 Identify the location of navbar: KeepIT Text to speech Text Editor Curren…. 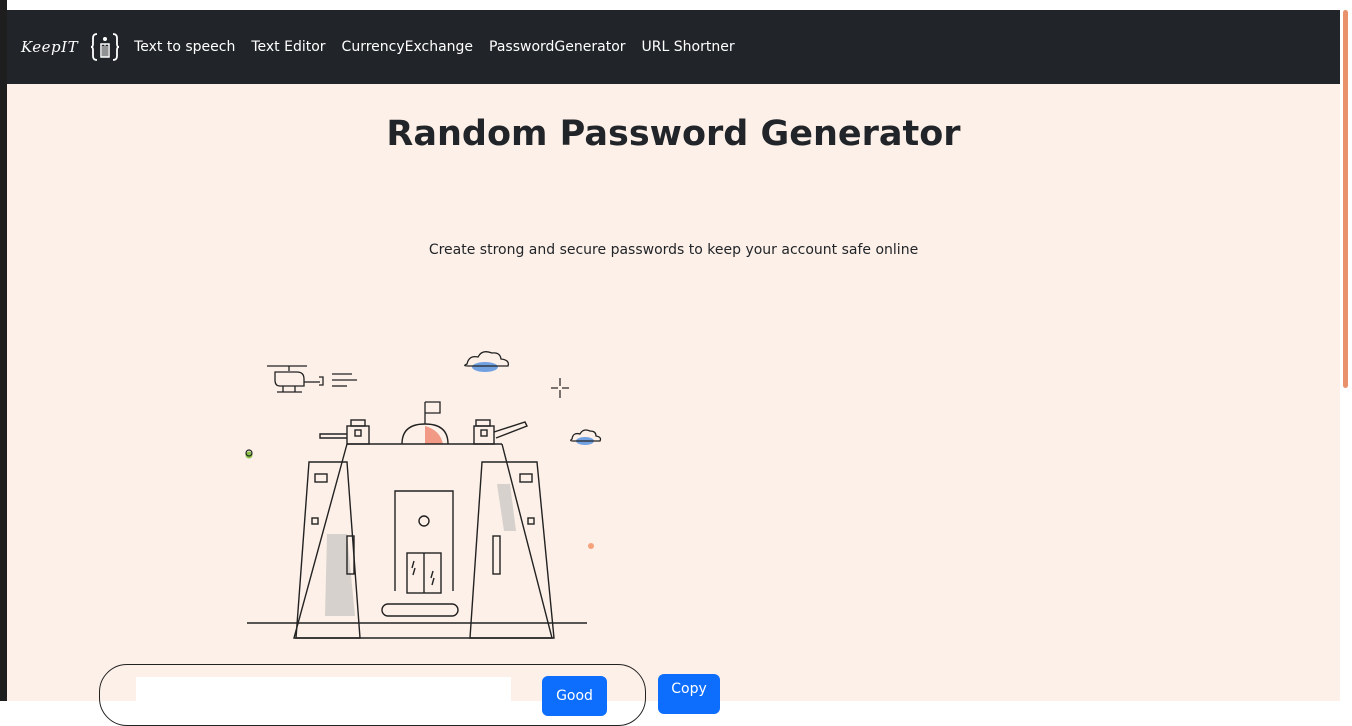
(673, 47).